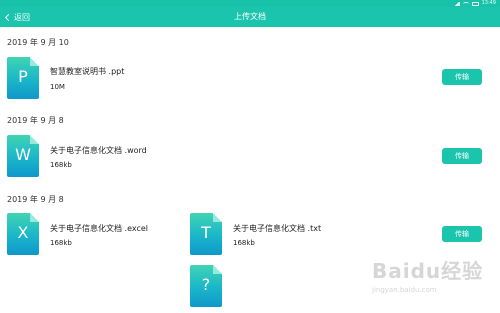 This screenshot has height=313, width=500. Describe the element at coordinates (98, 150) in the screenshot. I see `file-name: 关于电子信息化文档 .word` at that location.